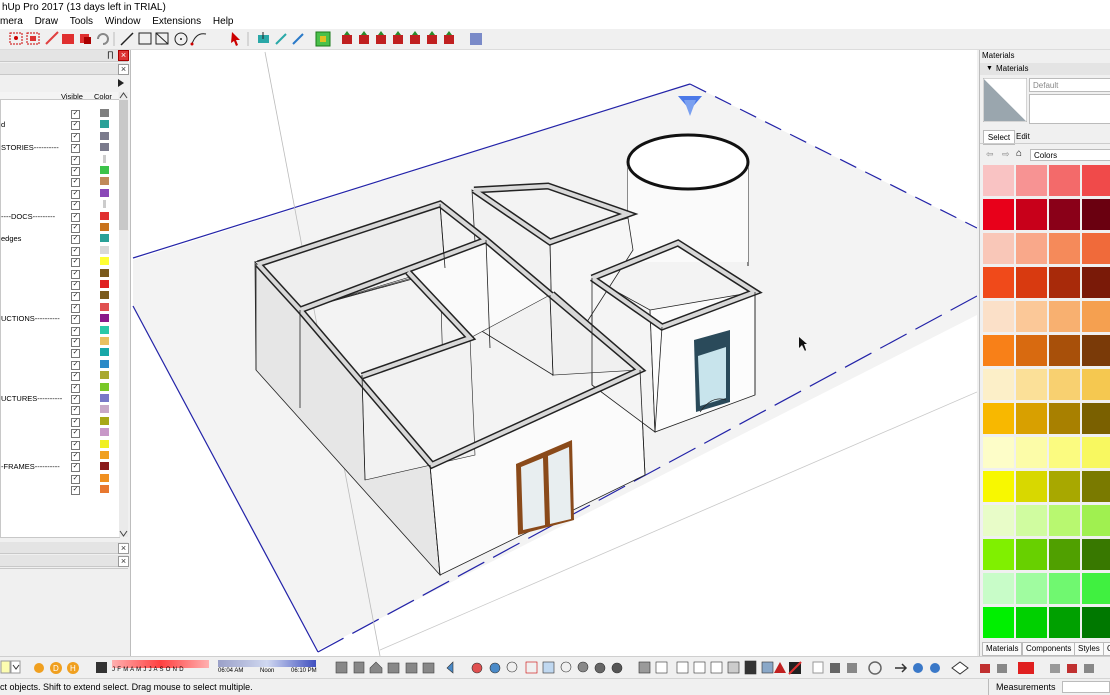 The height and width of the screenshot is (695, 1110). Describe the element at coordinates (298, 39) in the screenshot. I see `follow-me-icon` at that location.